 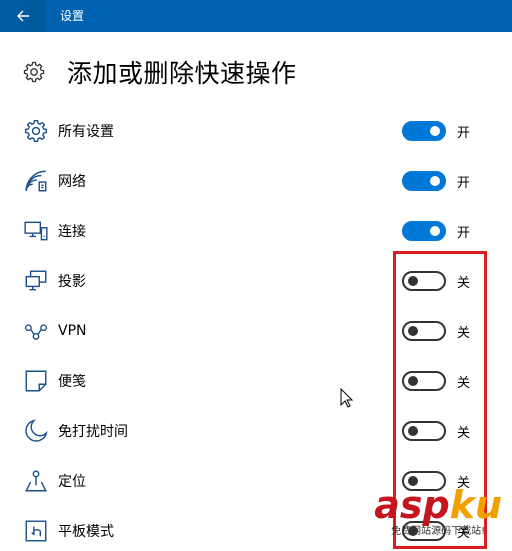 I want to click on page-title: 添加或删除快速操作, so click(x=182, y=73).